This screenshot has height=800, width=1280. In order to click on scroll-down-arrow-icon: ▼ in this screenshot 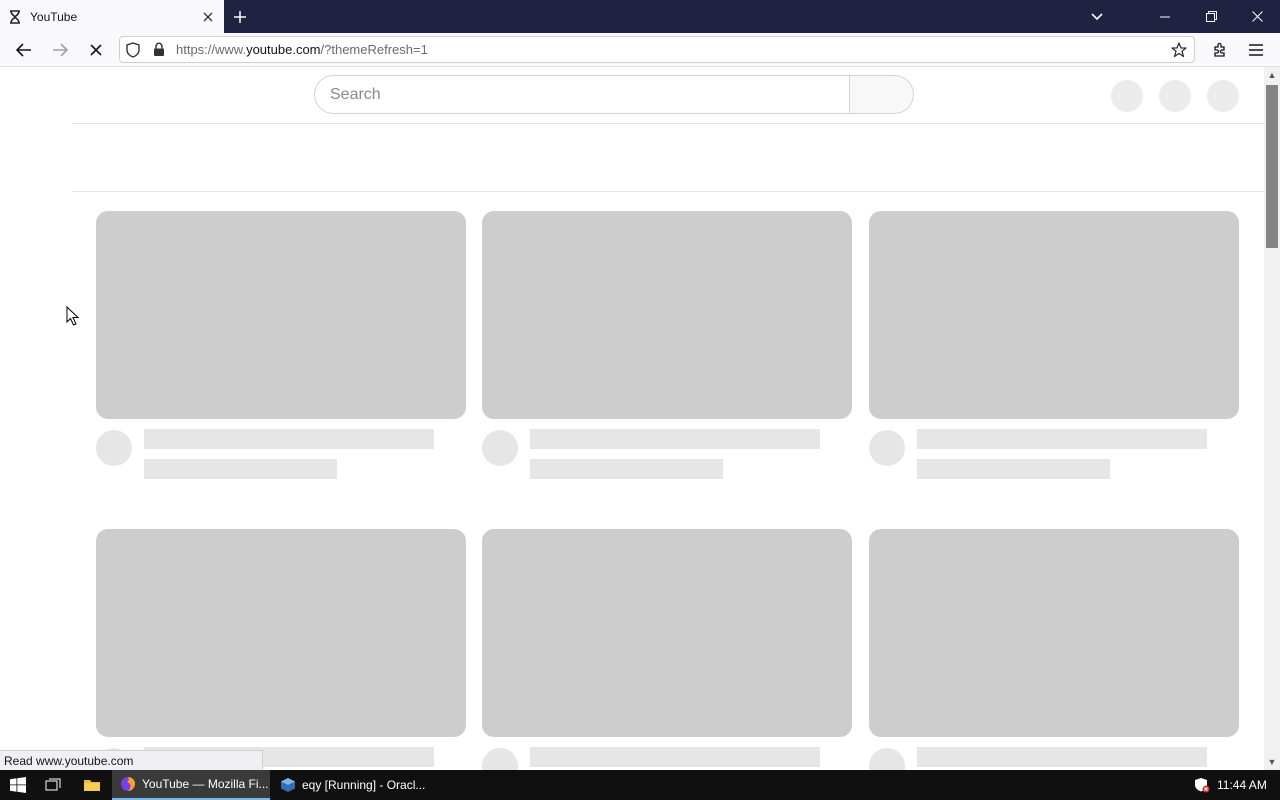, I will do `click(1272, 762)`.